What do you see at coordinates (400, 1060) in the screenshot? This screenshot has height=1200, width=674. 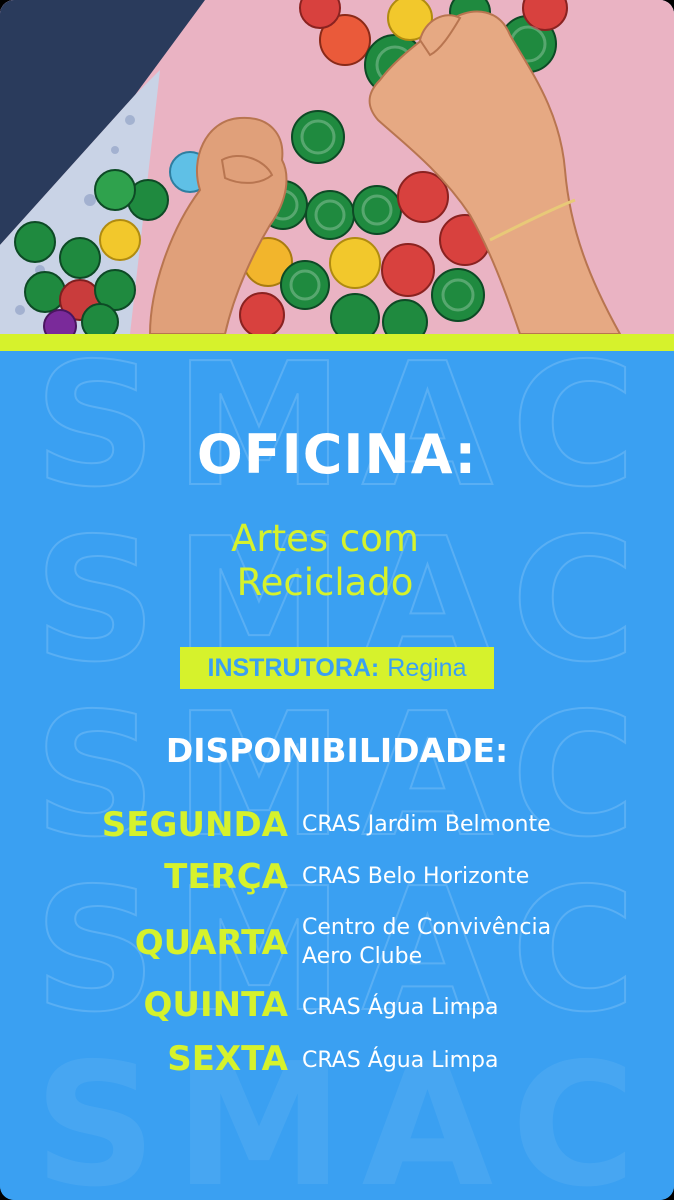 I see `schedule-place-friday: CRAS Água Limpa` at bounding box center [400, 1060].